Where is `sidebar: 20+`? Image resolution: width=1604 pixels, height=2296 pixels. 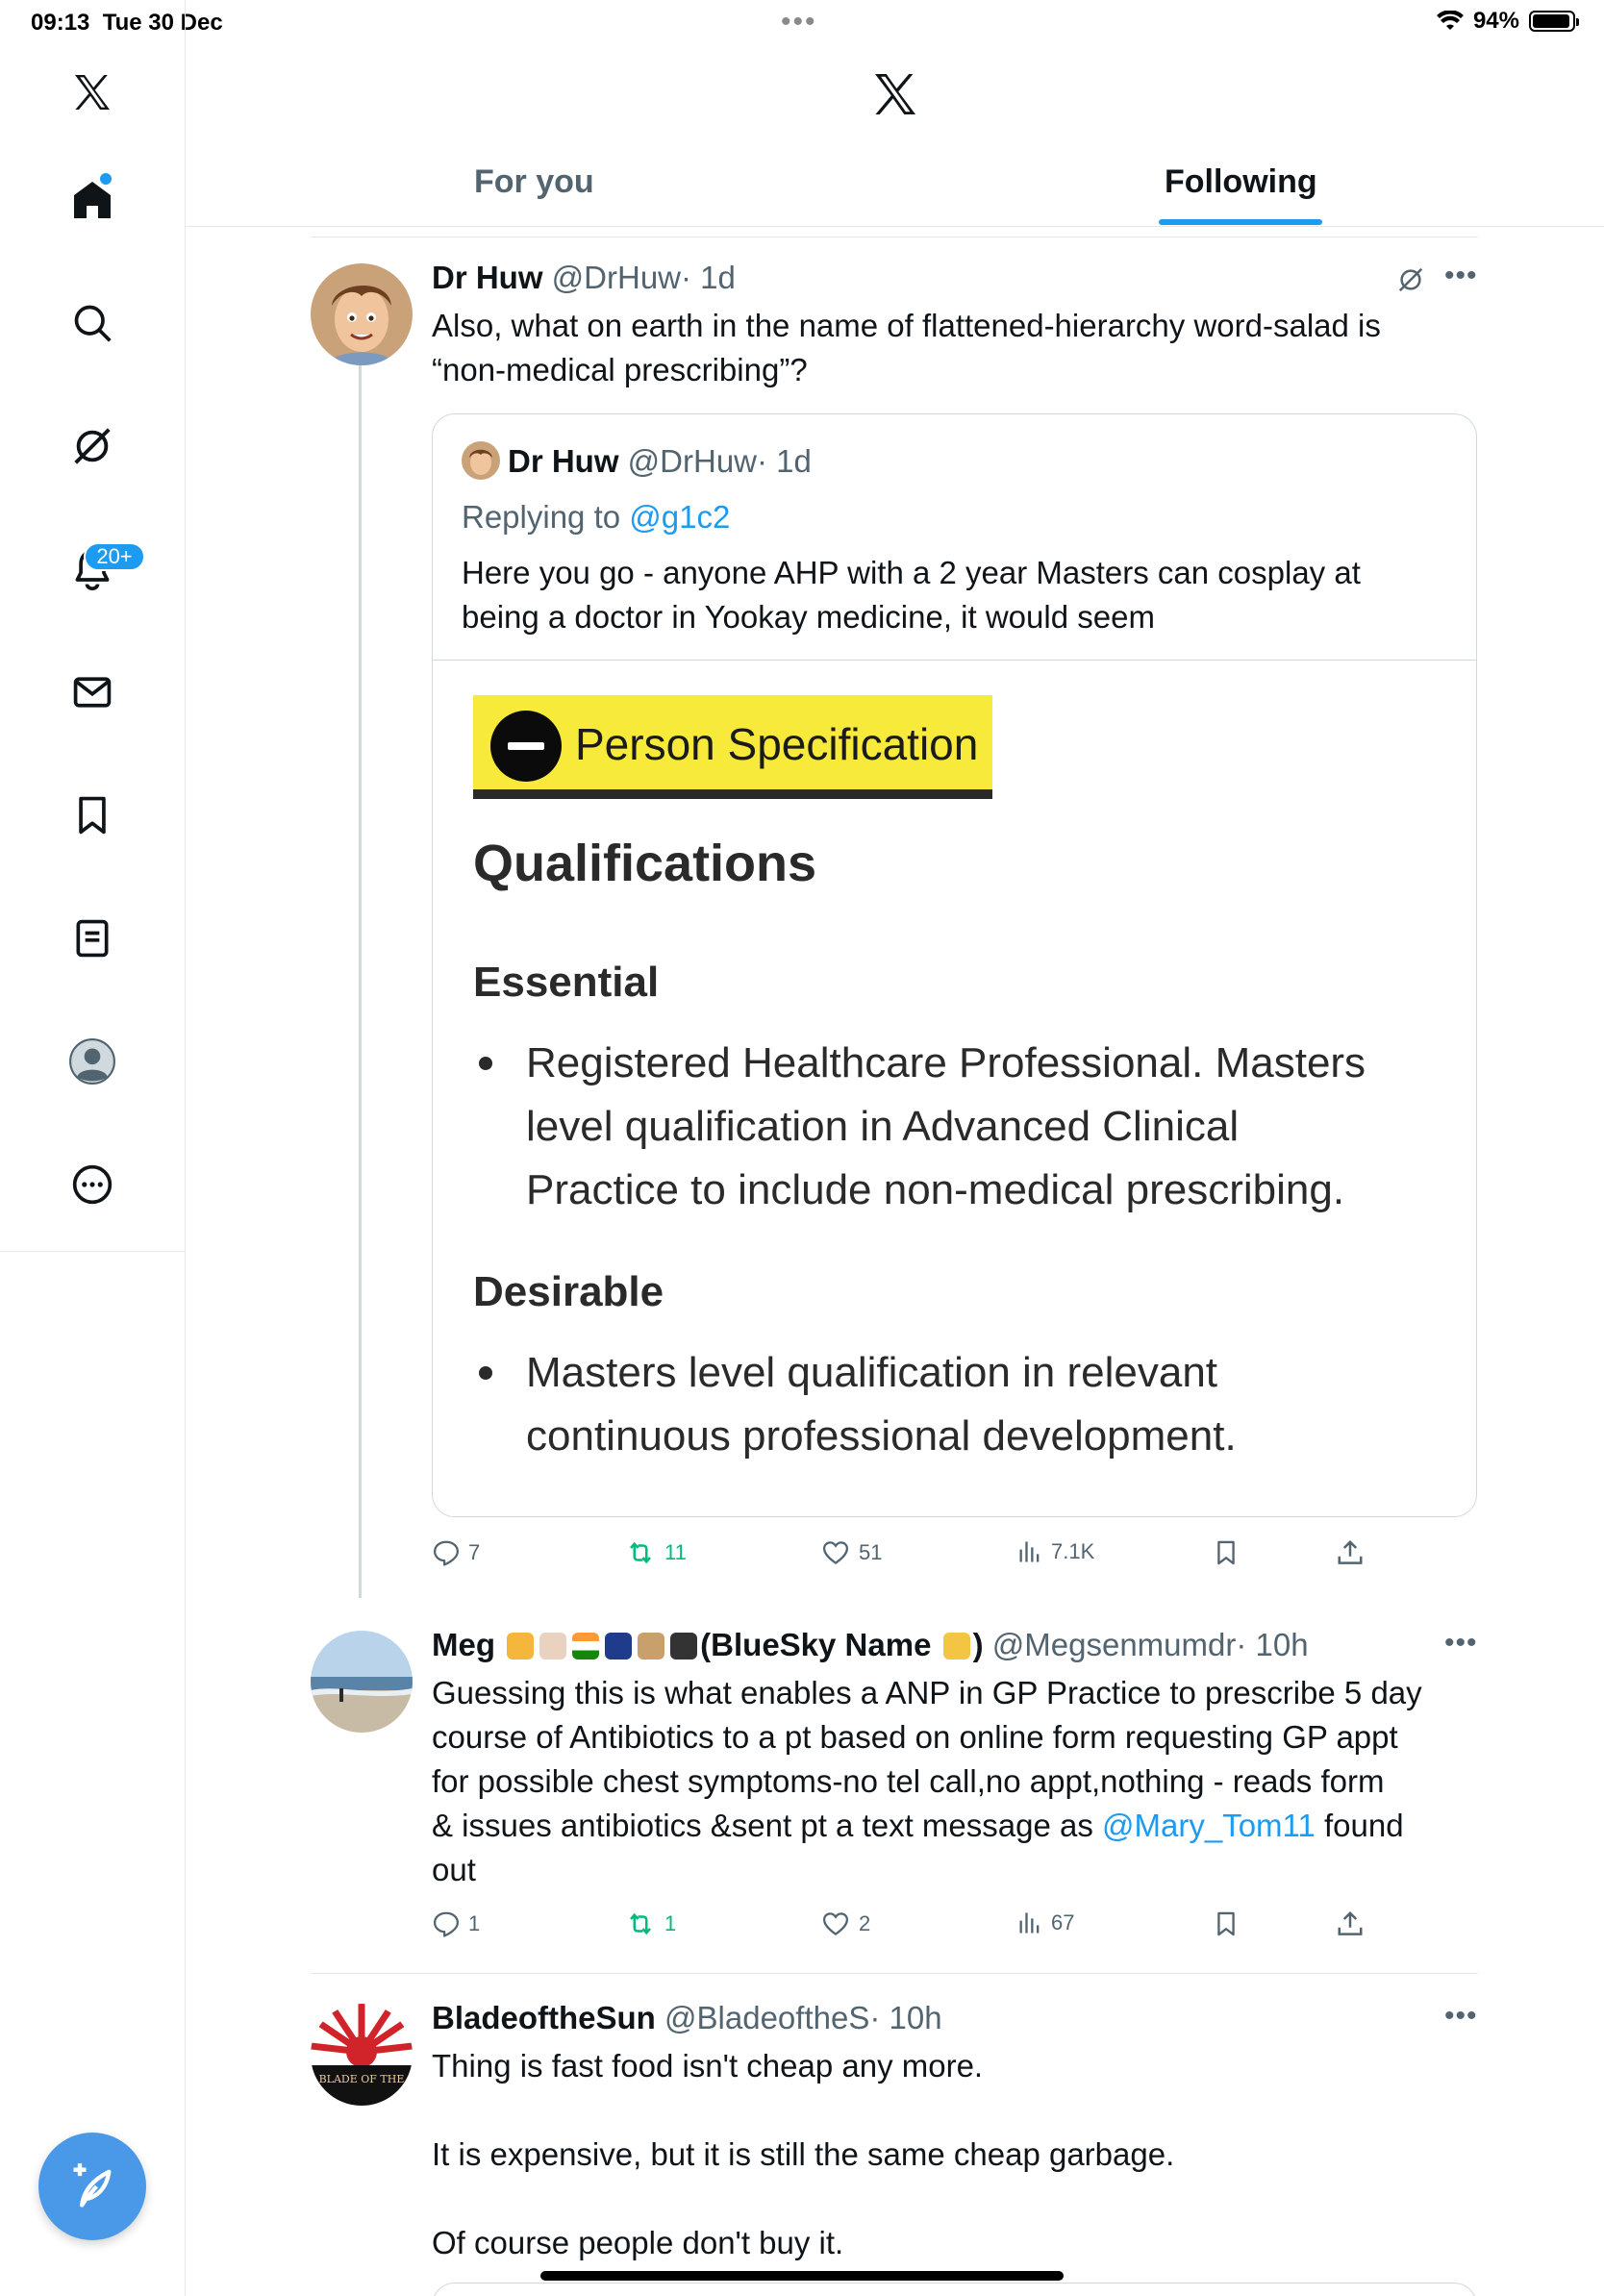
sidebar: 20+ is located at coordinates (93, 1148).